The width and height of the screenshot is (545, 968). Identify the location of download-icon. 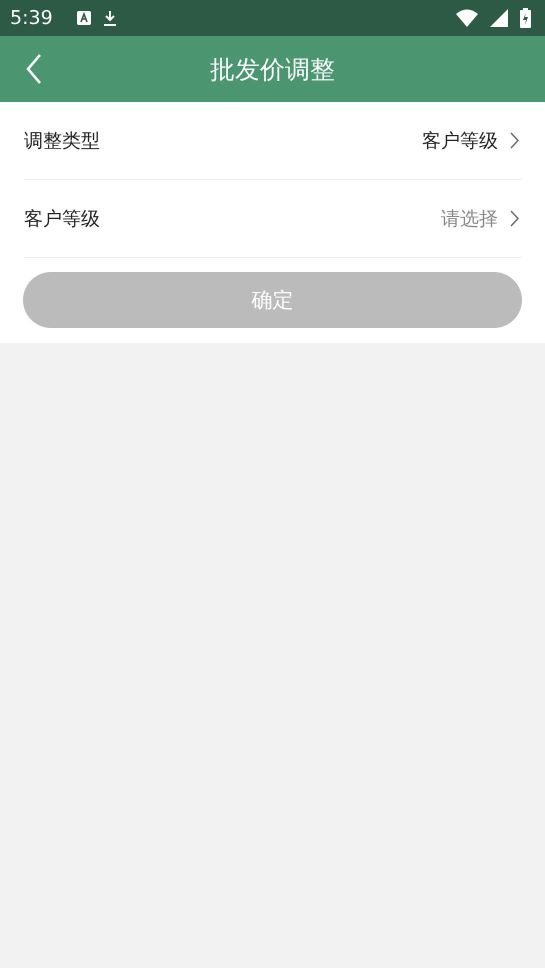
(109, 18).